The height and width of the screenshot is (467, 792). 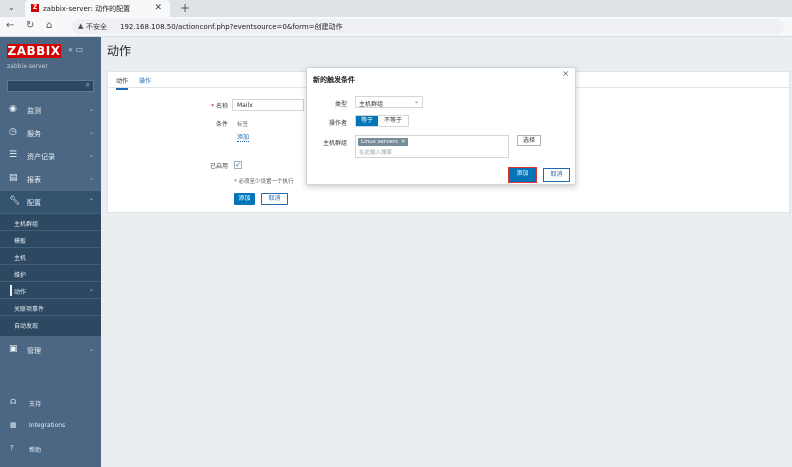 I want to click on submenu-item-actions: 动作 ⌄, so click(x=50, y=289).